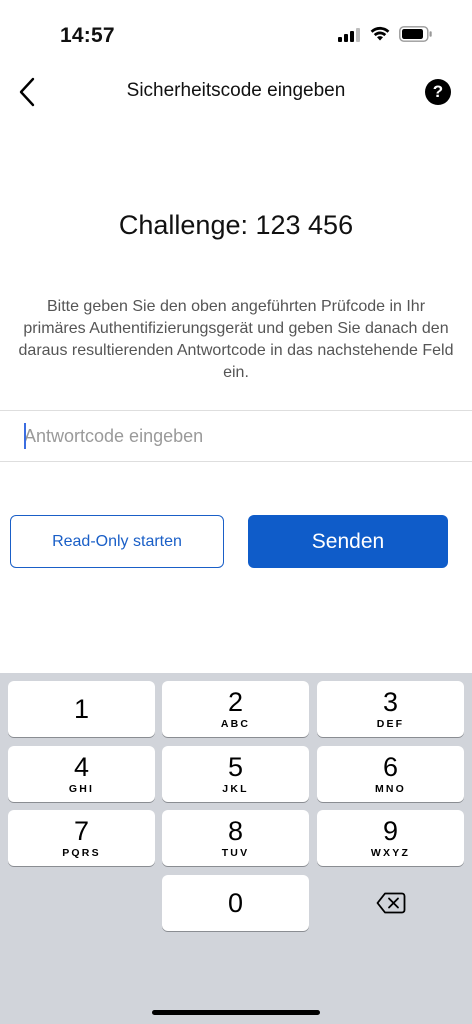 This screenshot has height=1024, width=472. Describe the element at coordinates (235, 723) in the screenshot. I see `key-letters: ABC` at that location.